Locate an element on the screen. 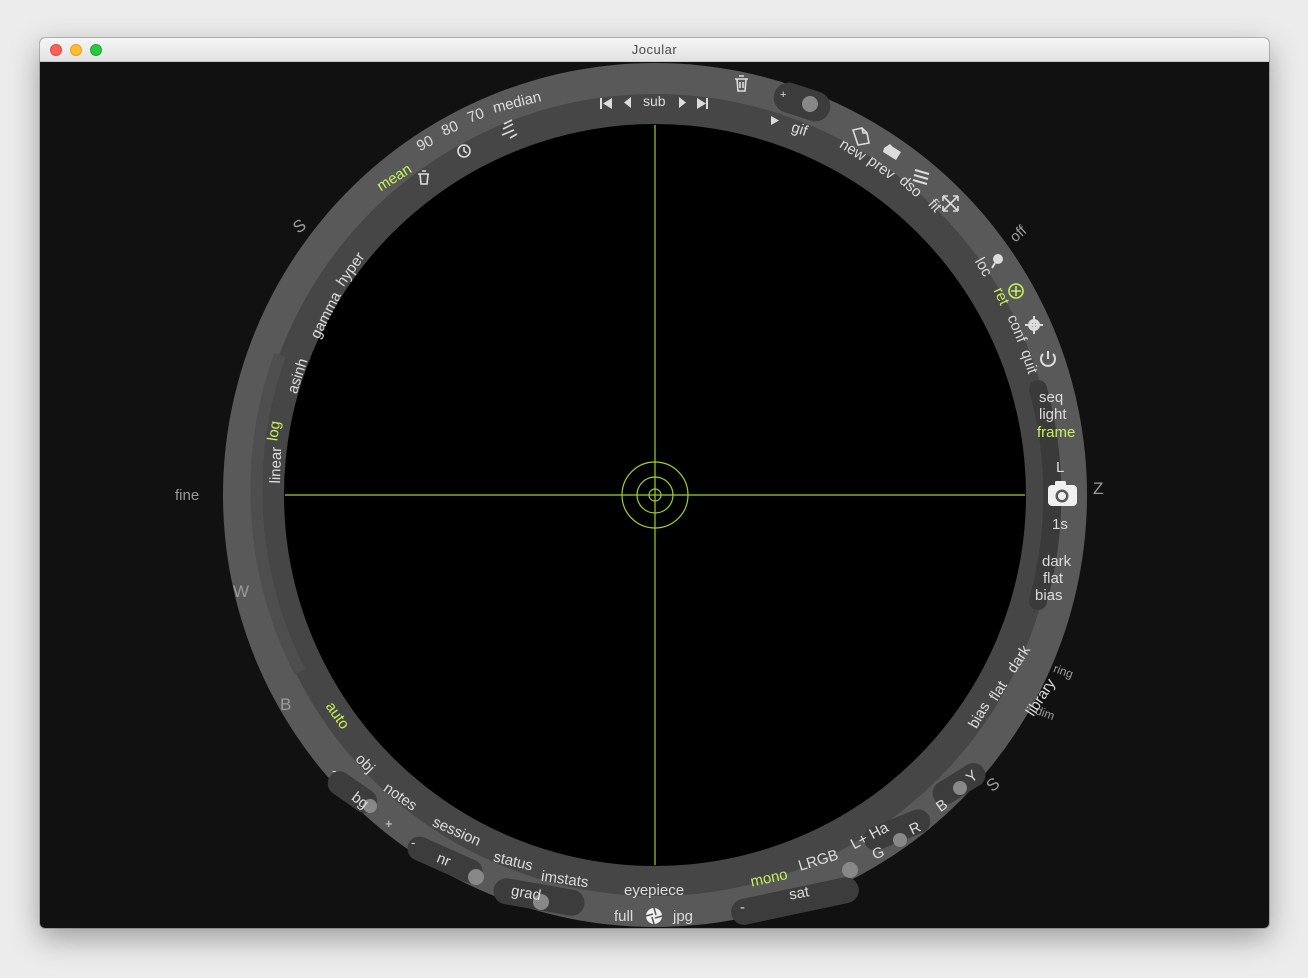 Image resolution: width=1308 pixels, height=978 pixels. compass-s-label: S is located at coordinates (993, 785).